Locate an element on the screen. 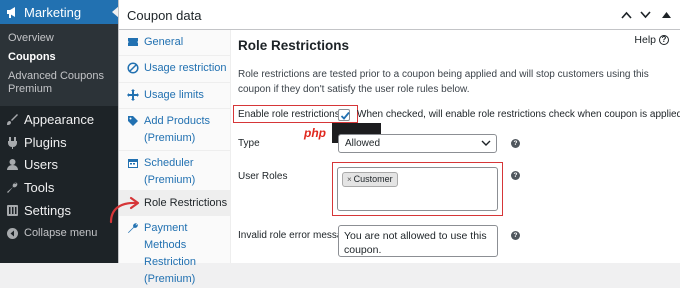 The width and height of the screenshot is (680, 288). triangle-up-icon is located at coordinates (666, 15).